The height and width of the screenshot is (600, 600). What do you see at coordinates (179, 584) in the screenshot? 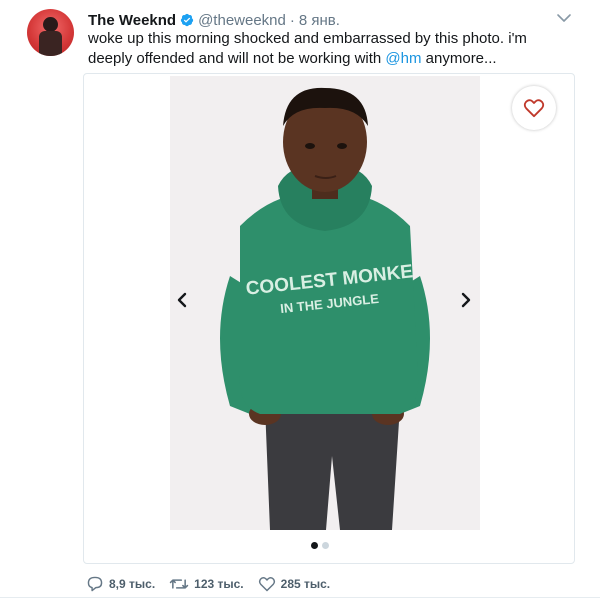
I see `retweet-icon` at bounding box center [179, 584].